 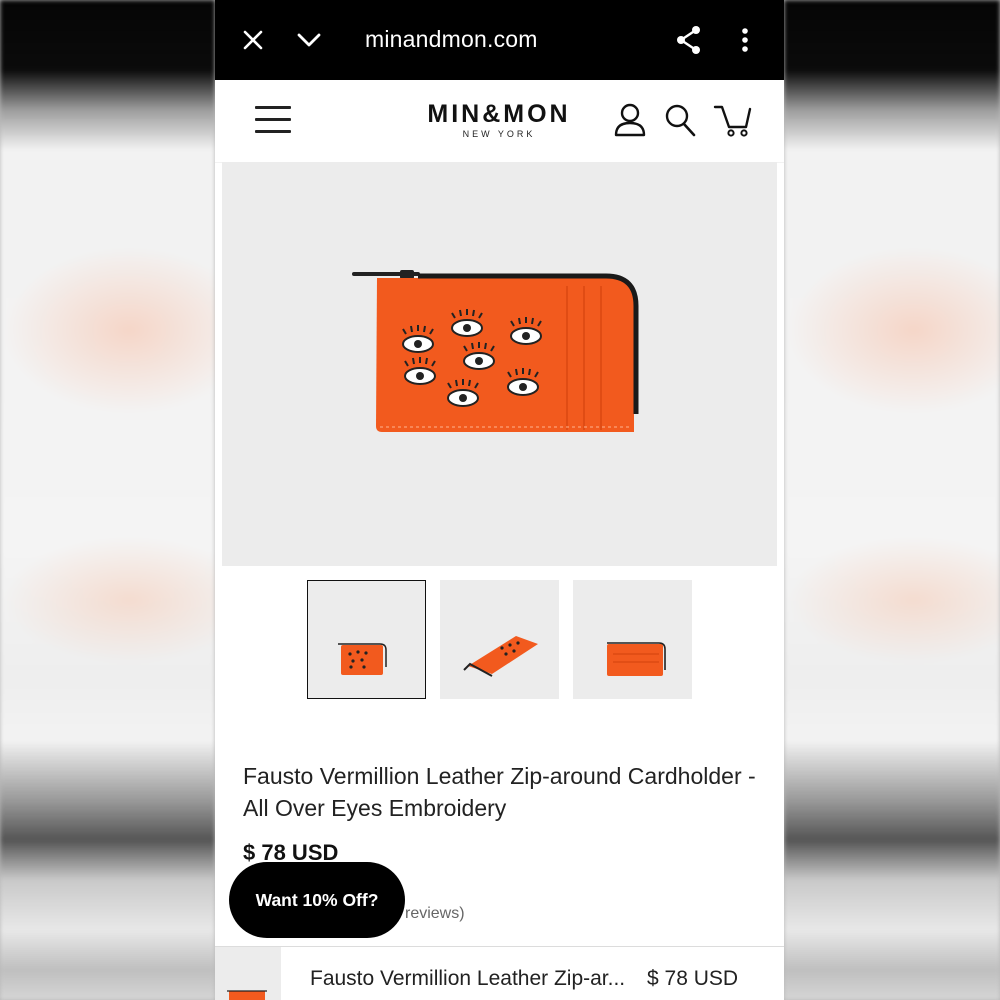 What do you see at coordinates (732, 122) in the screenshot?
I see `cart-icon` at bounding box center [732, 122].